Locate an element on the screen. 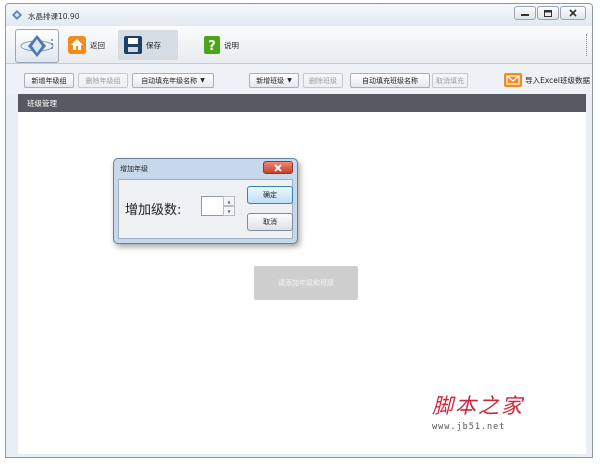  toolbar-overflow-grip is located at coordinates (588, 45).